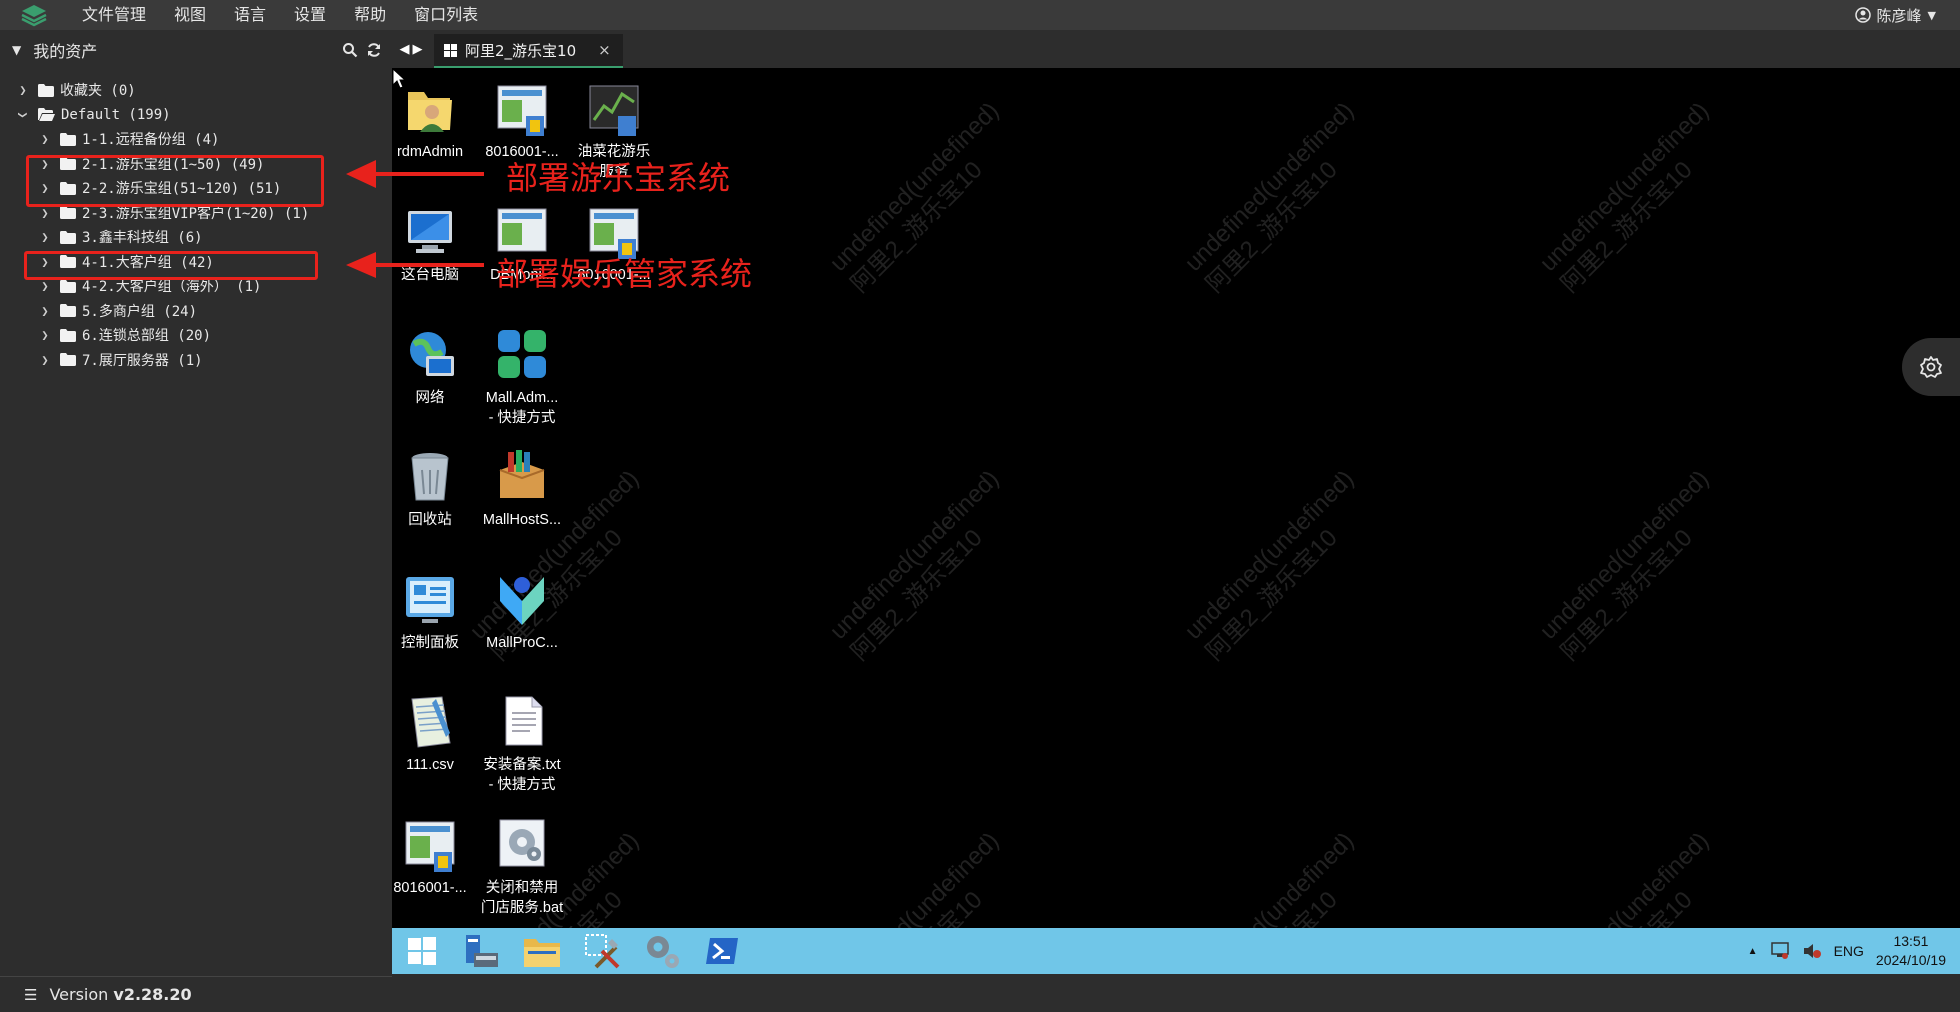 Image resolution: width=1960 pixels, height=1012 pixels. Describe the element at coordinates (415, 219) in the screenshot. I see `arrow-left-icon` at that location.